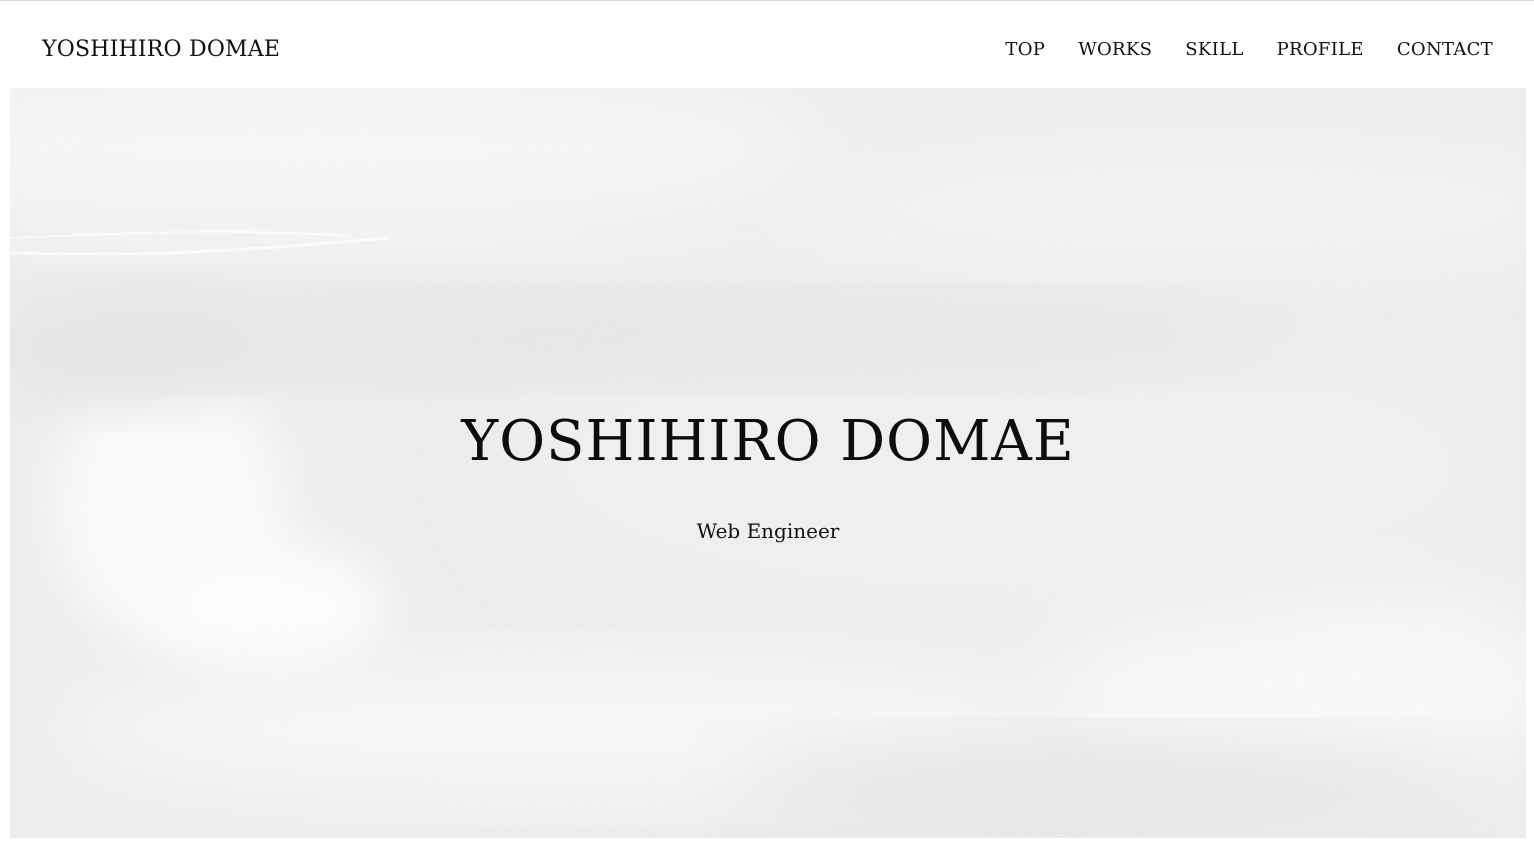 This screenshot has width=1534, height=843. What do you see at coordinates (768, 531) in the screenshot?
I see `hero-subtitle: Web Engineer` at bounding box center [768, 531].